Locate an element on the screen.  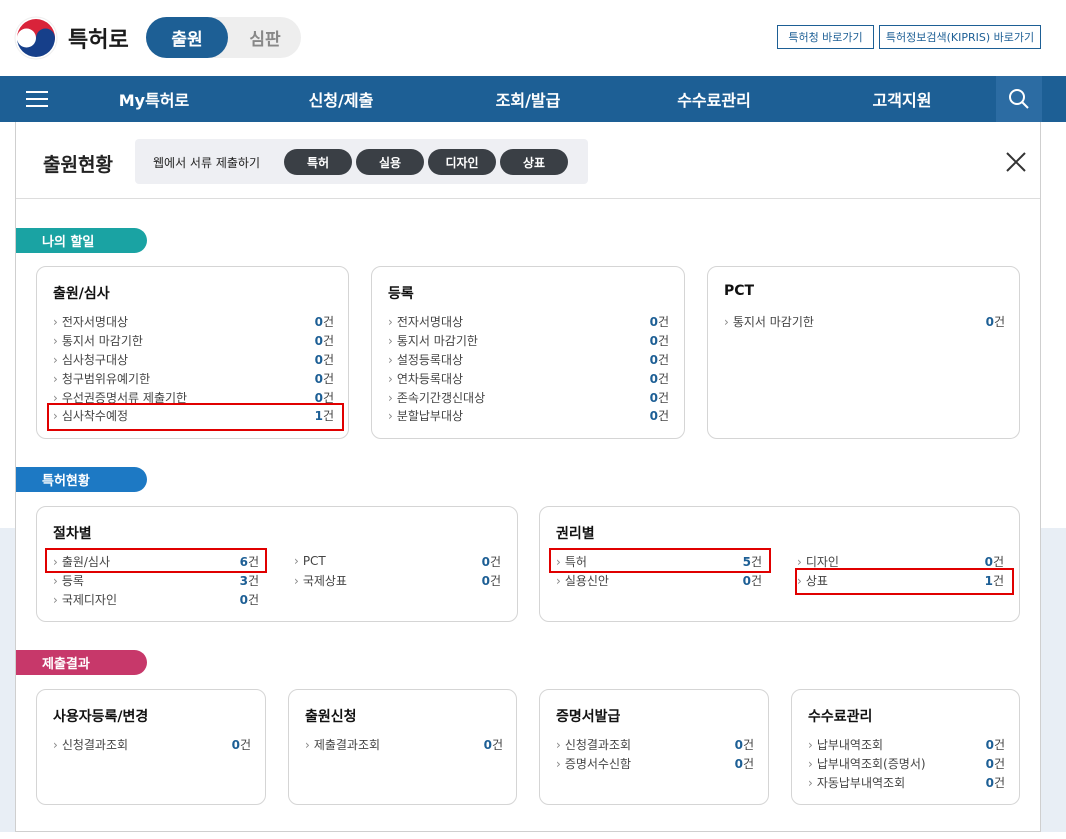
card-application-request: 출원신청 제출결과조회0건 is located at coordinates (402, 747).